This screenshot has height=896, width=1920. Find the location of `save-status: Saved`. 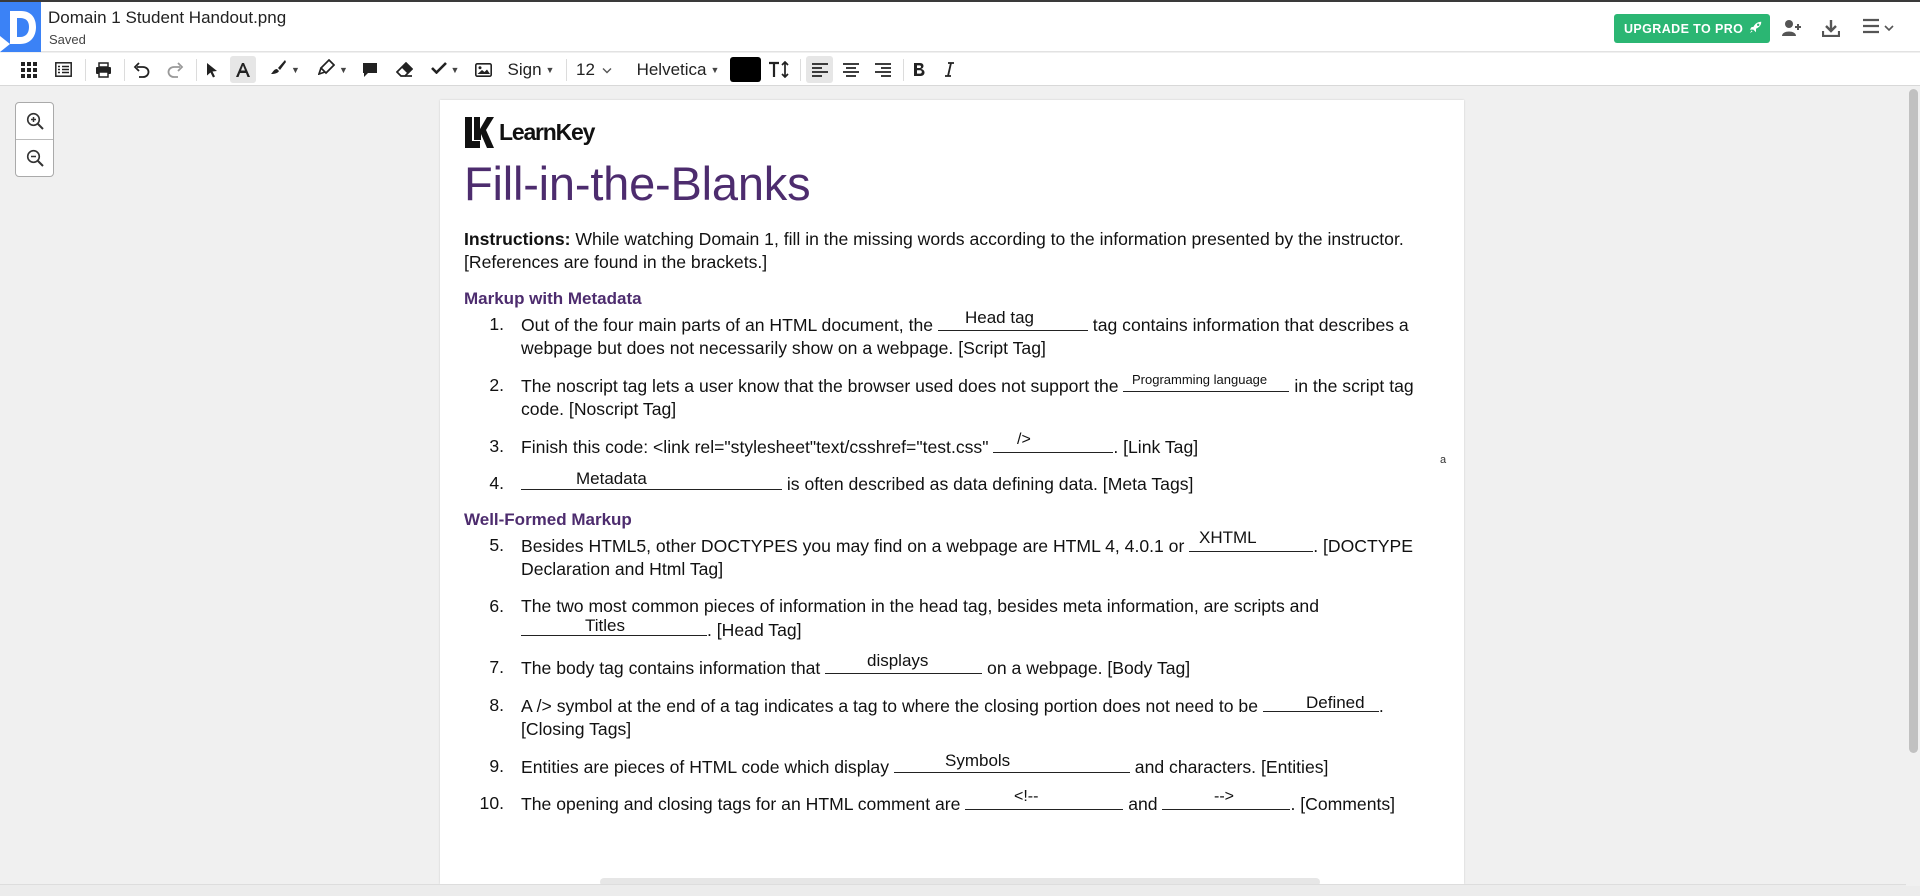

save-status: Saved is located at coordinates (67, 39).